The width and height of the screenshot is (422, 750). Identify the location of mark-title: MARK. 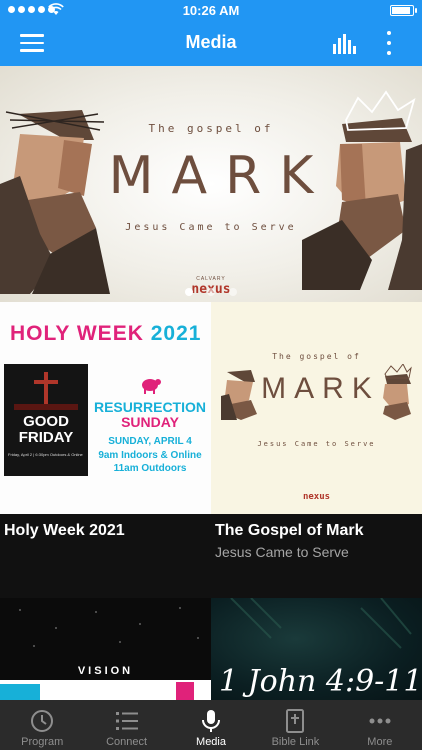
(320, 388).